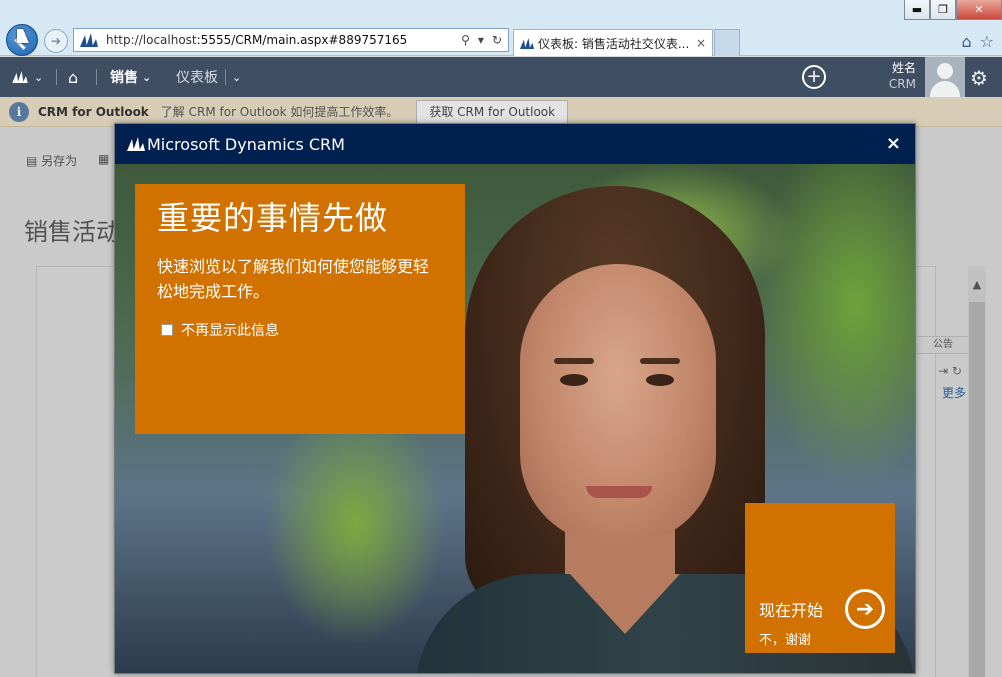 This screenshot has height=677, width=1002. I want to click on photo-face, so click(618, 404).